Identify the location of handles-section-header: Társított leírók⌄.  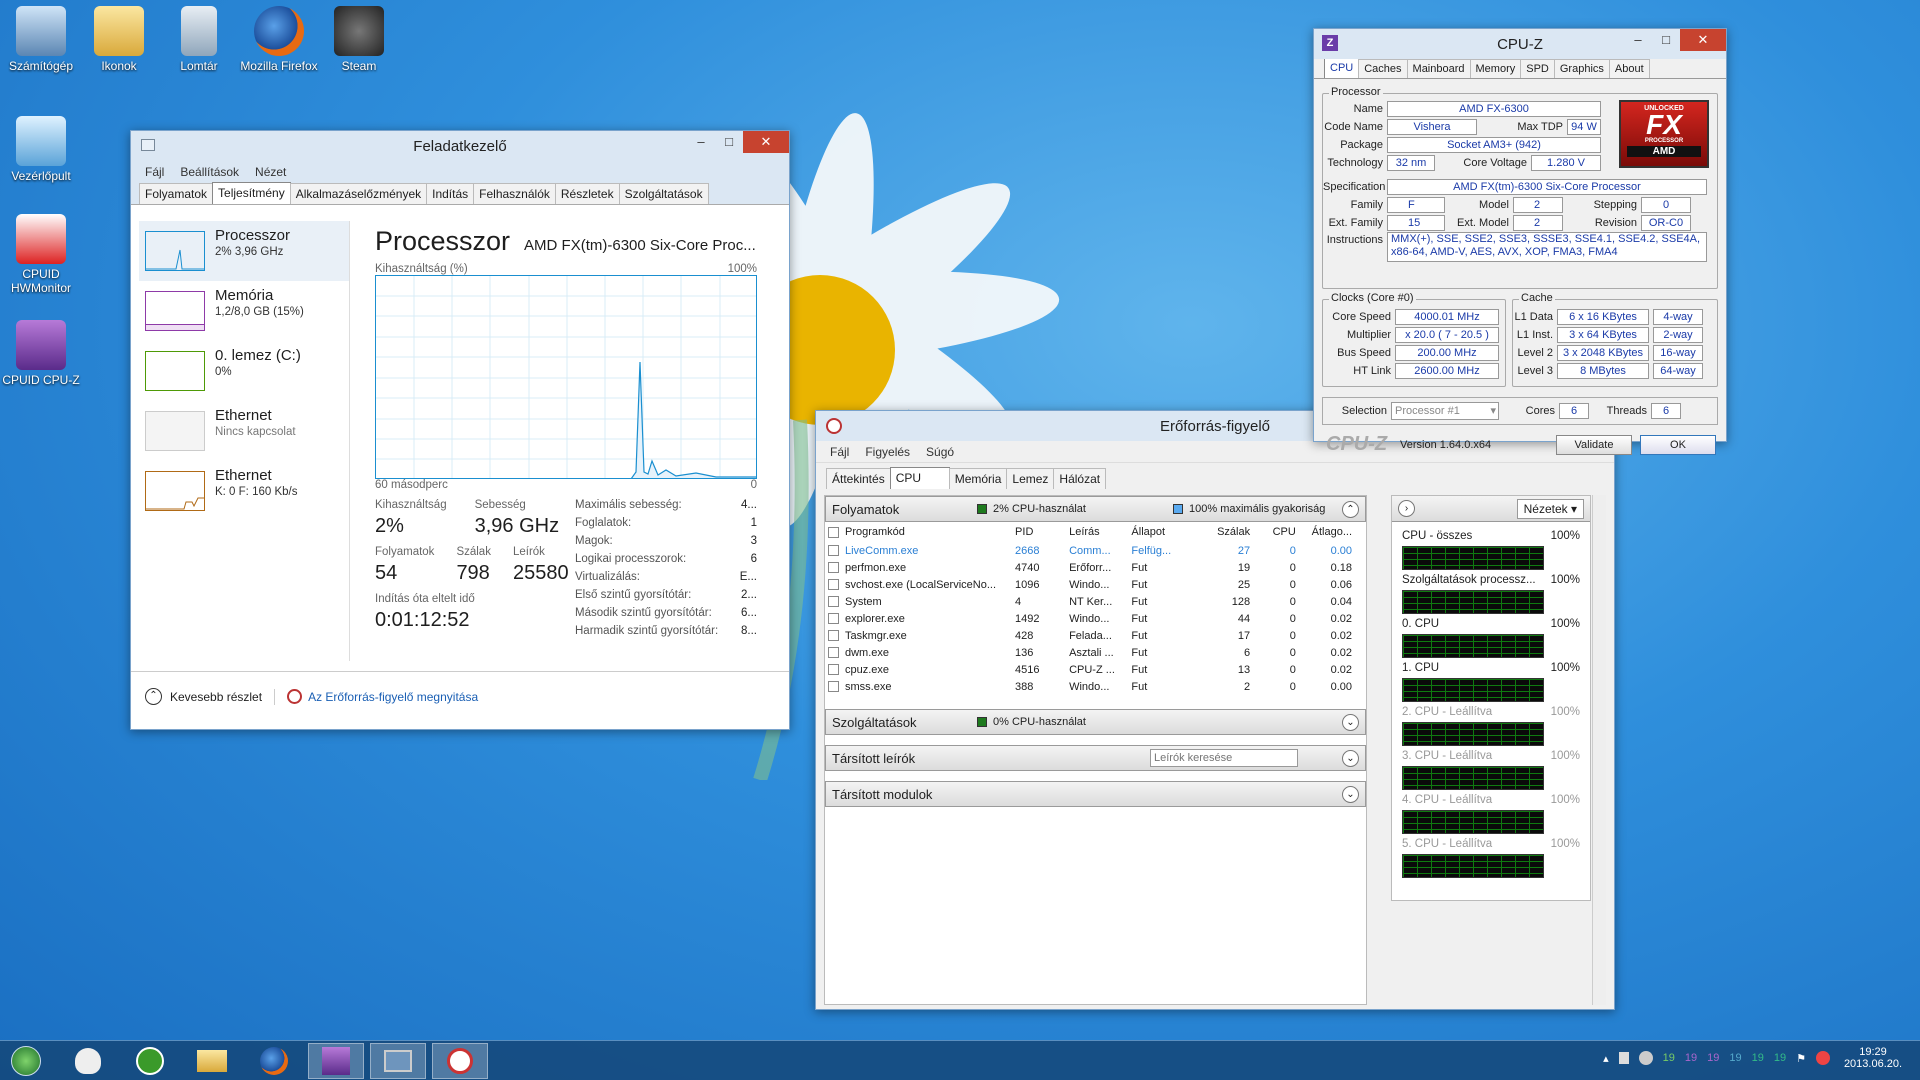
(1095, 758).